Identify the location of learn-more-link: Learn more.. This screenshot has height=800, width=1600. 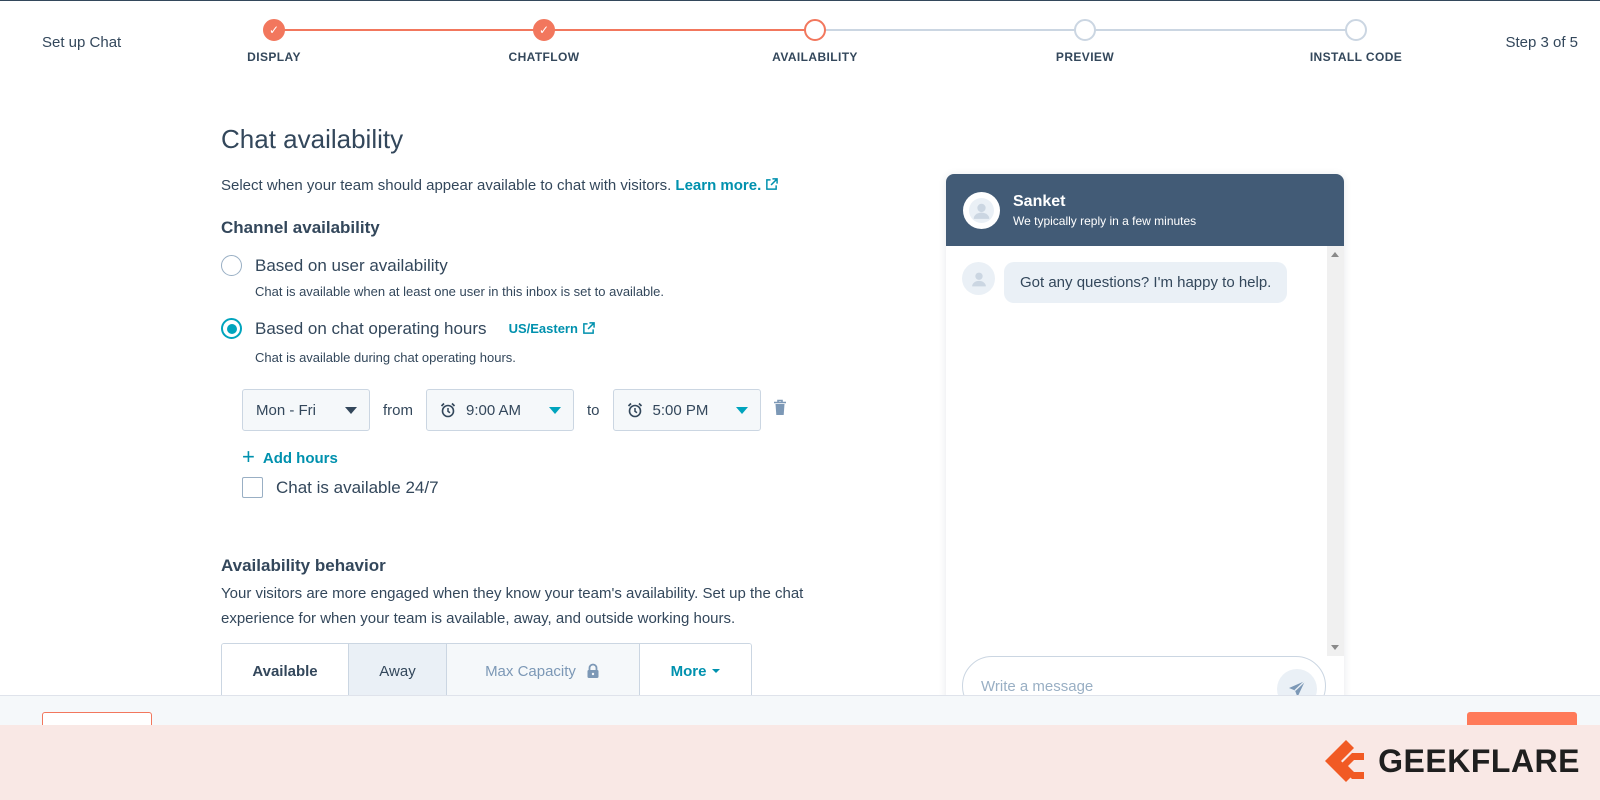
(727, 185).